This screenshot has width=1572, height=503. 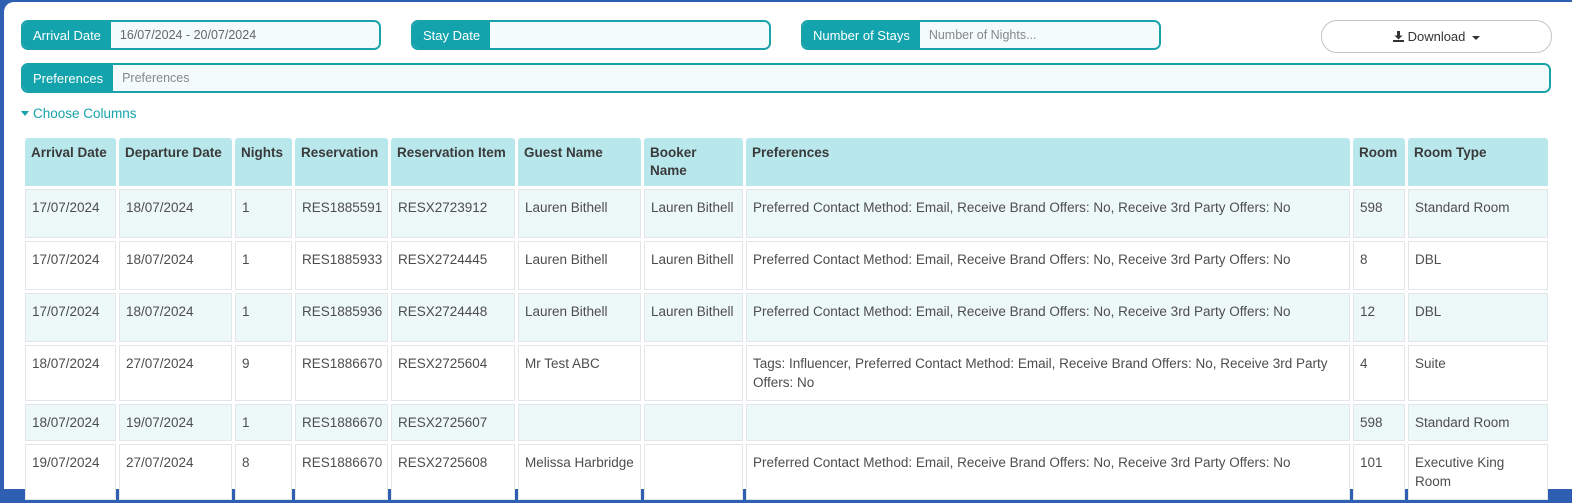 I want to click on stay-date-filter: Stay Date, so click(x=591, y=35).